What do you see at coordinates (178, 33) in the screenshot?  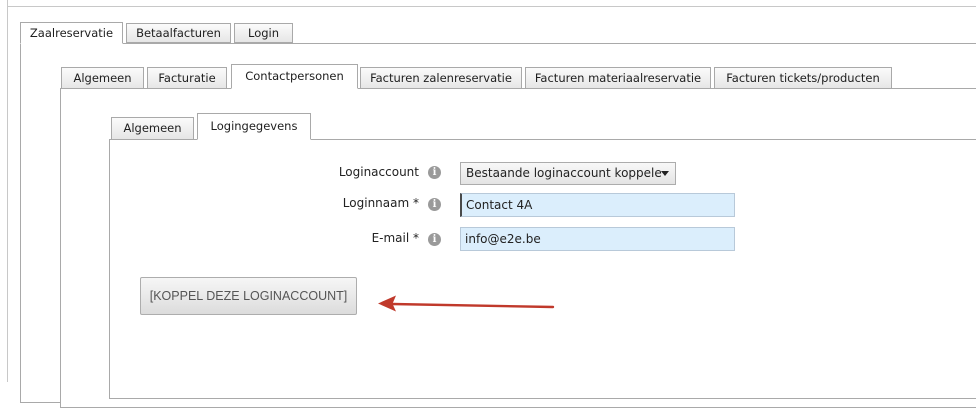 I see `tab-betaalfacturen: Betaalfacturen` at bounding box center [178, 33].